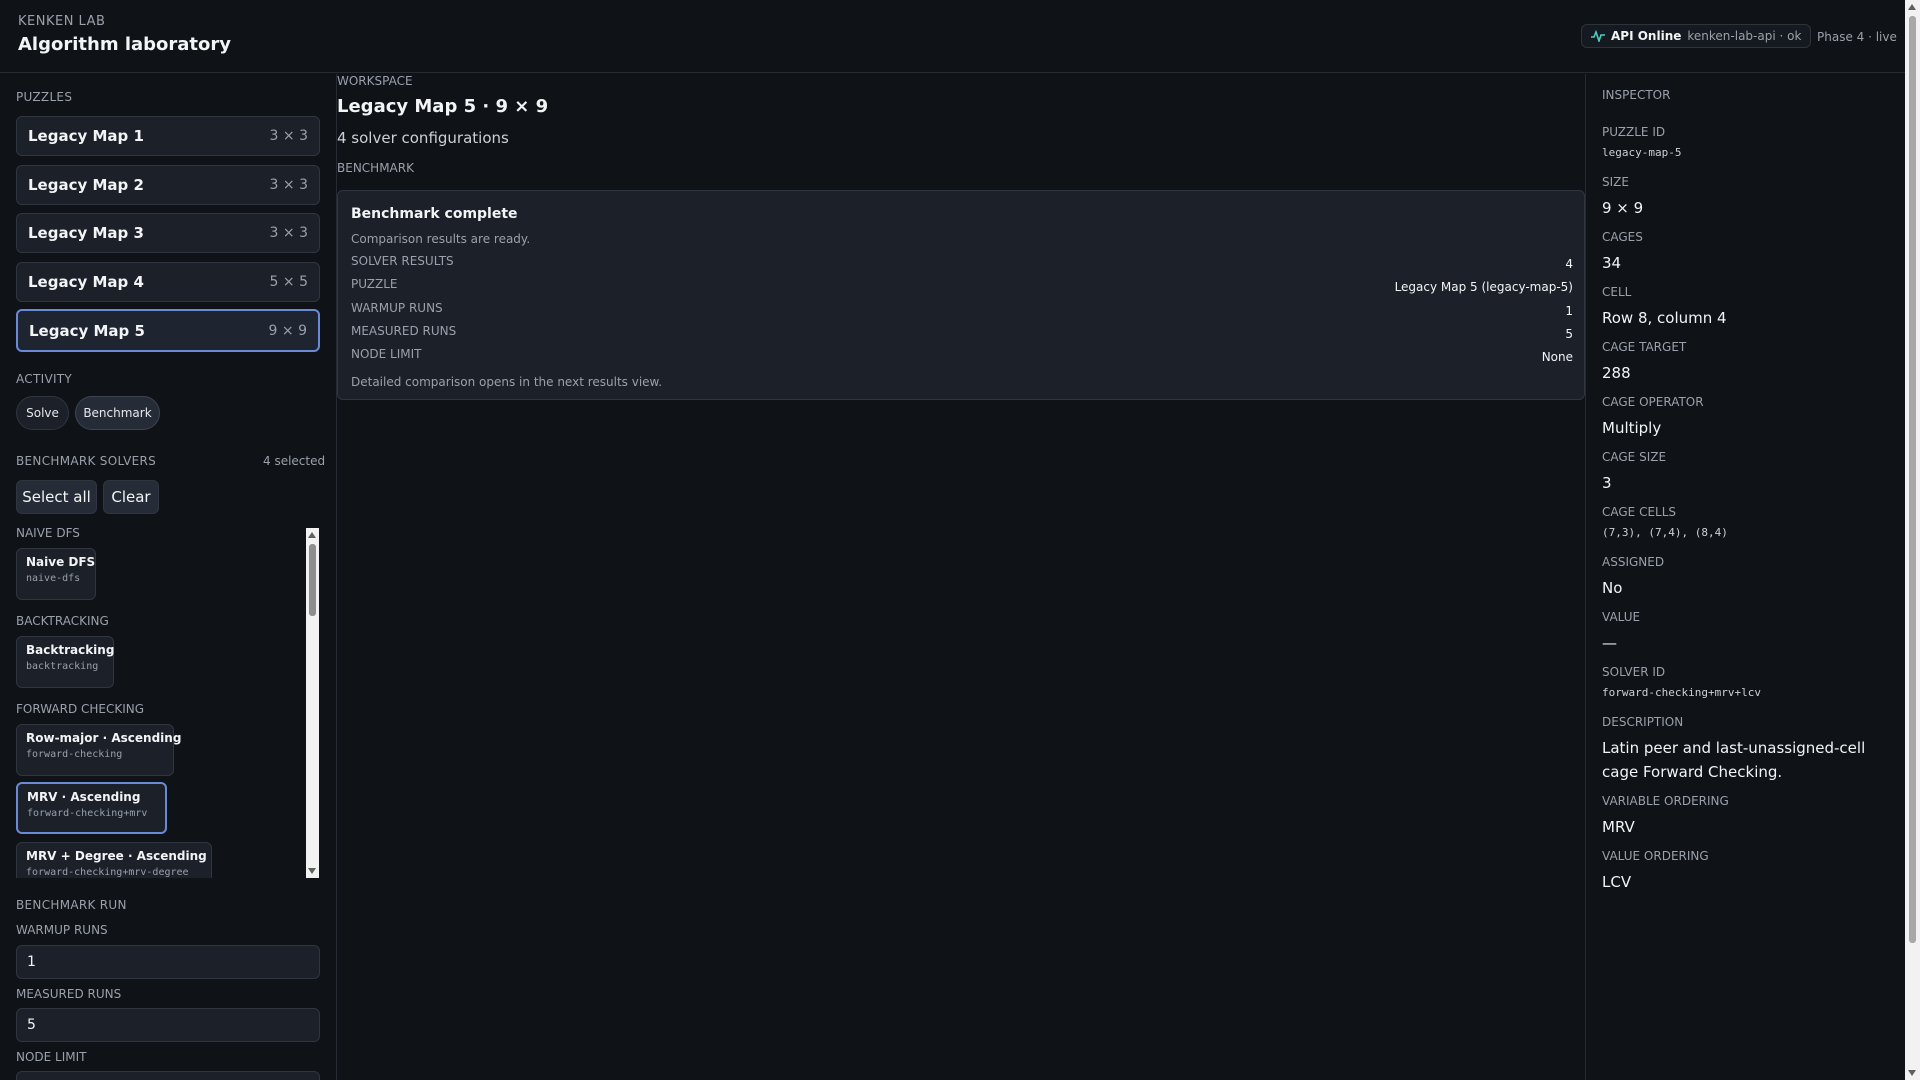 This screenshot has width=1920, height=1080. Describe the element at coordinates (168, 1075) in the screenshot. I see `node-limit-input` at that location.